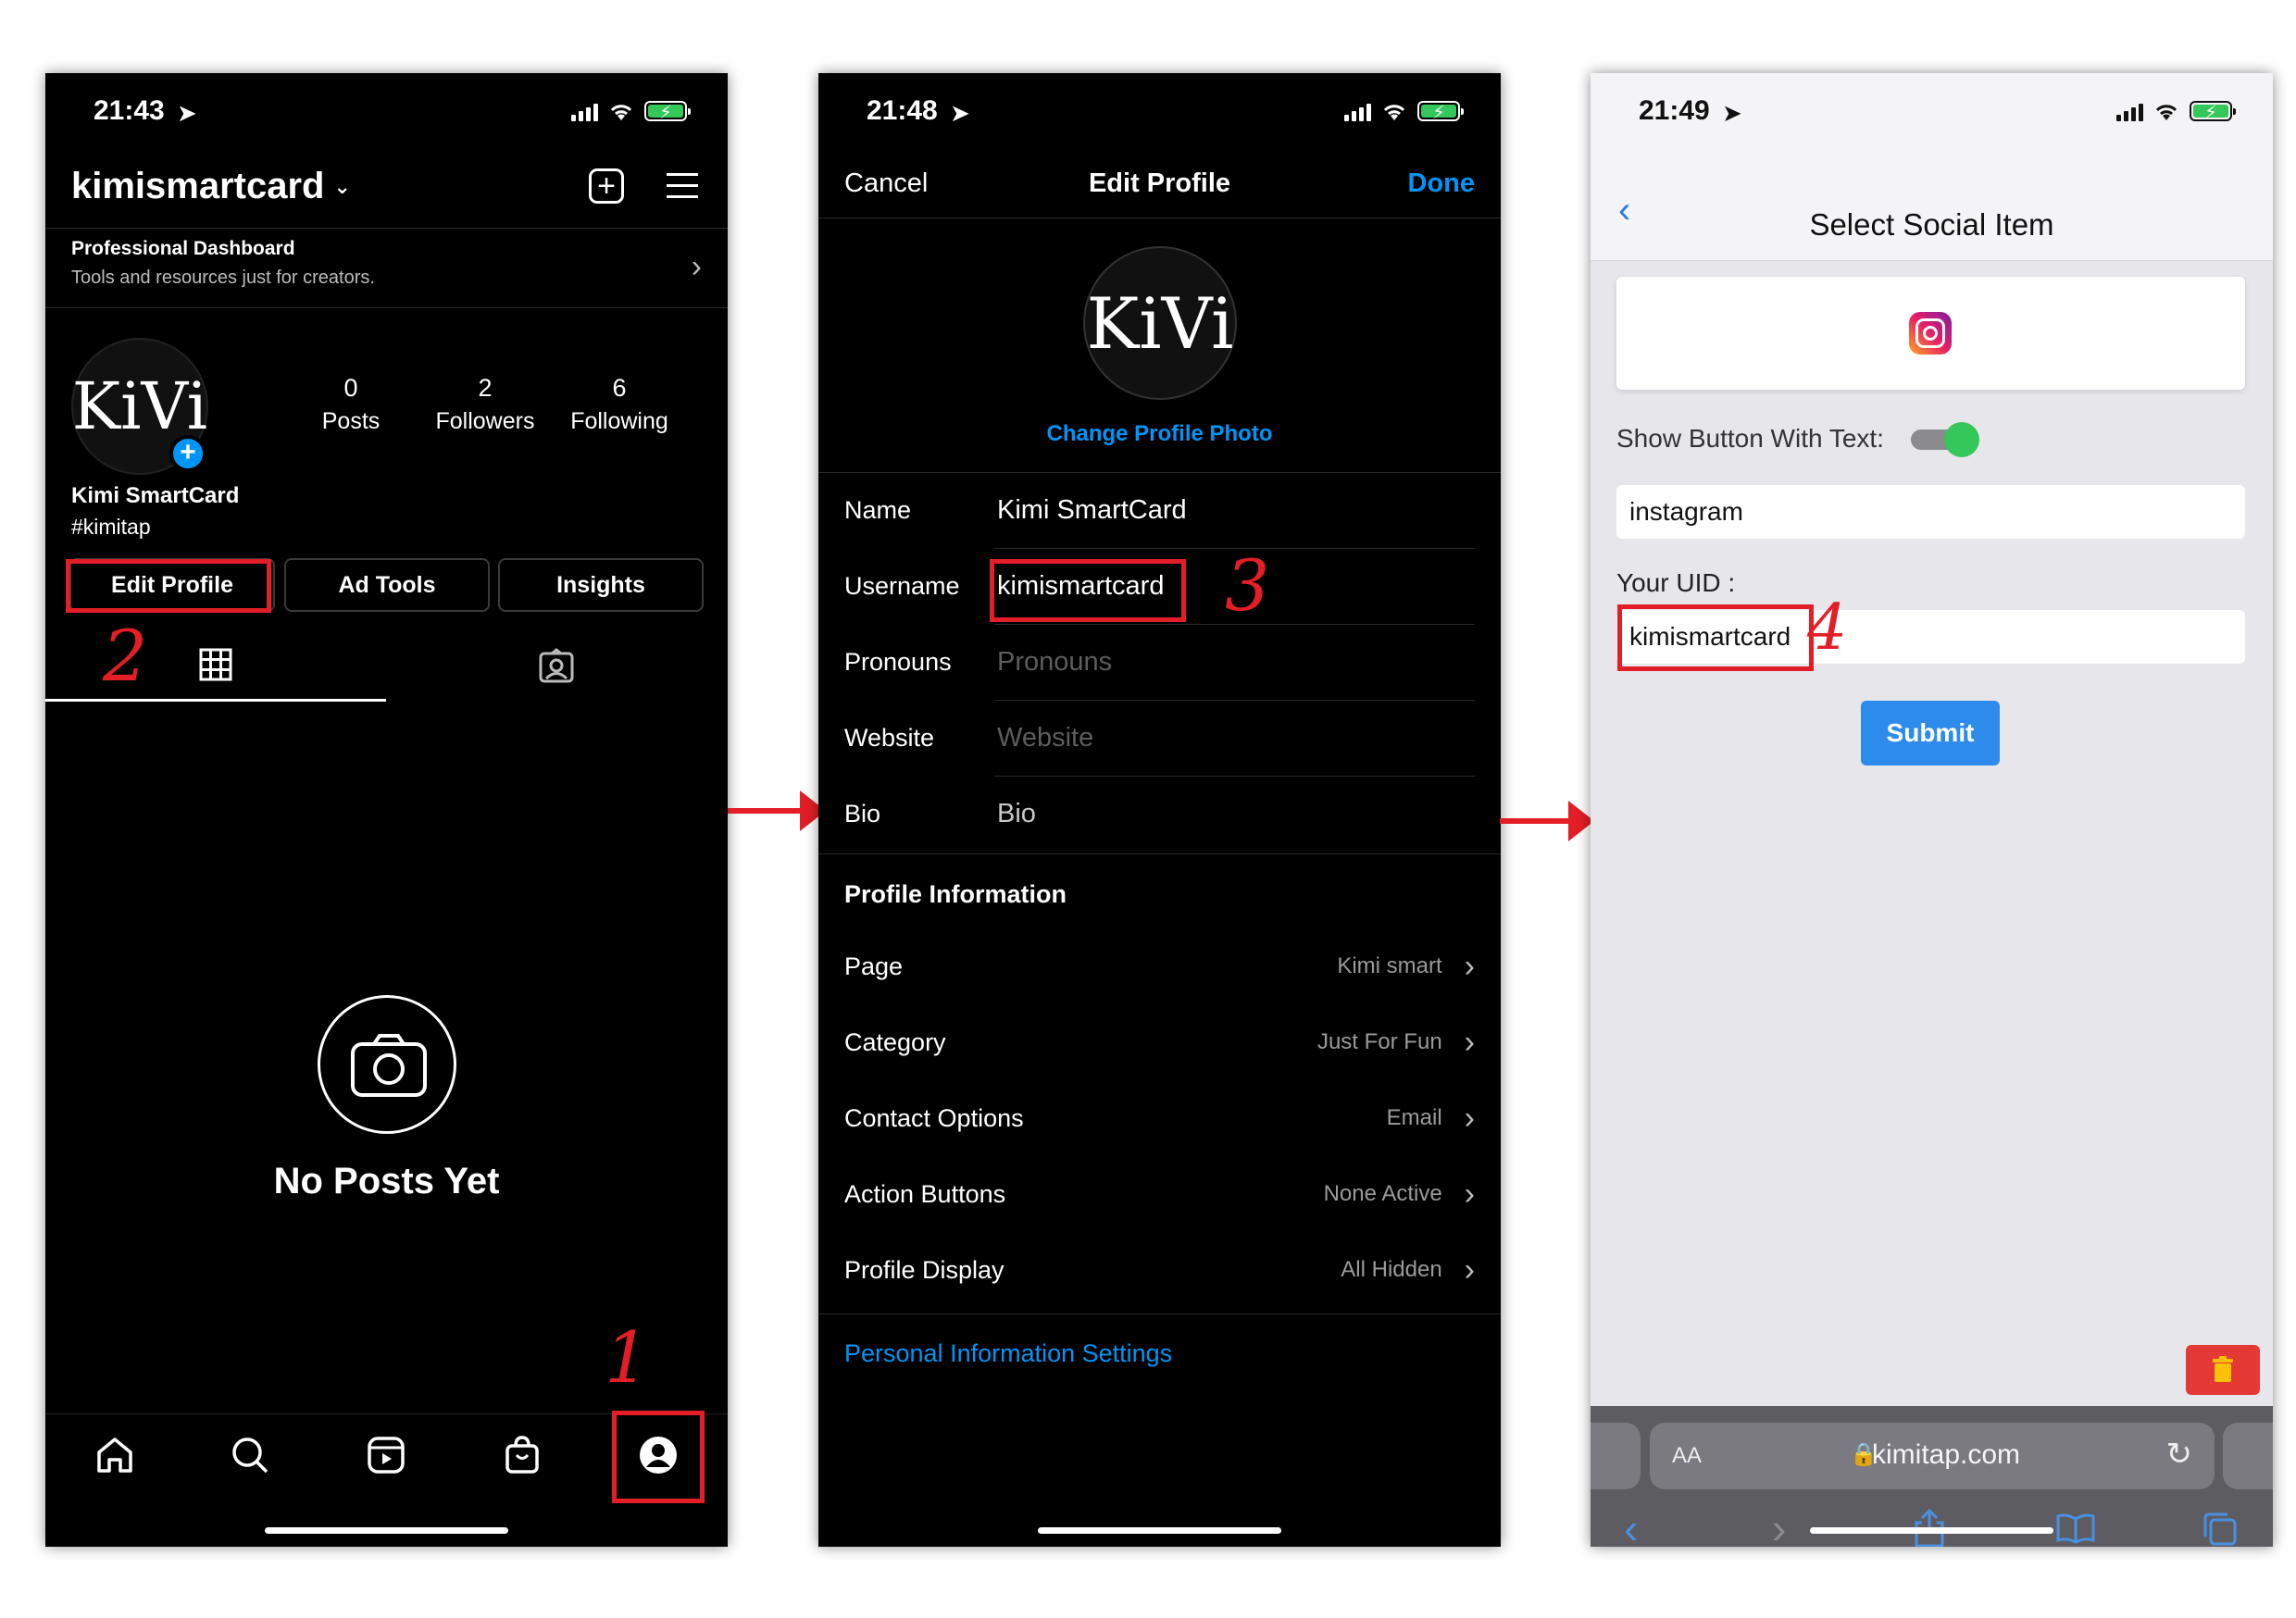  I want to click on stat-posts: 0 Posts, so click(351, 404).